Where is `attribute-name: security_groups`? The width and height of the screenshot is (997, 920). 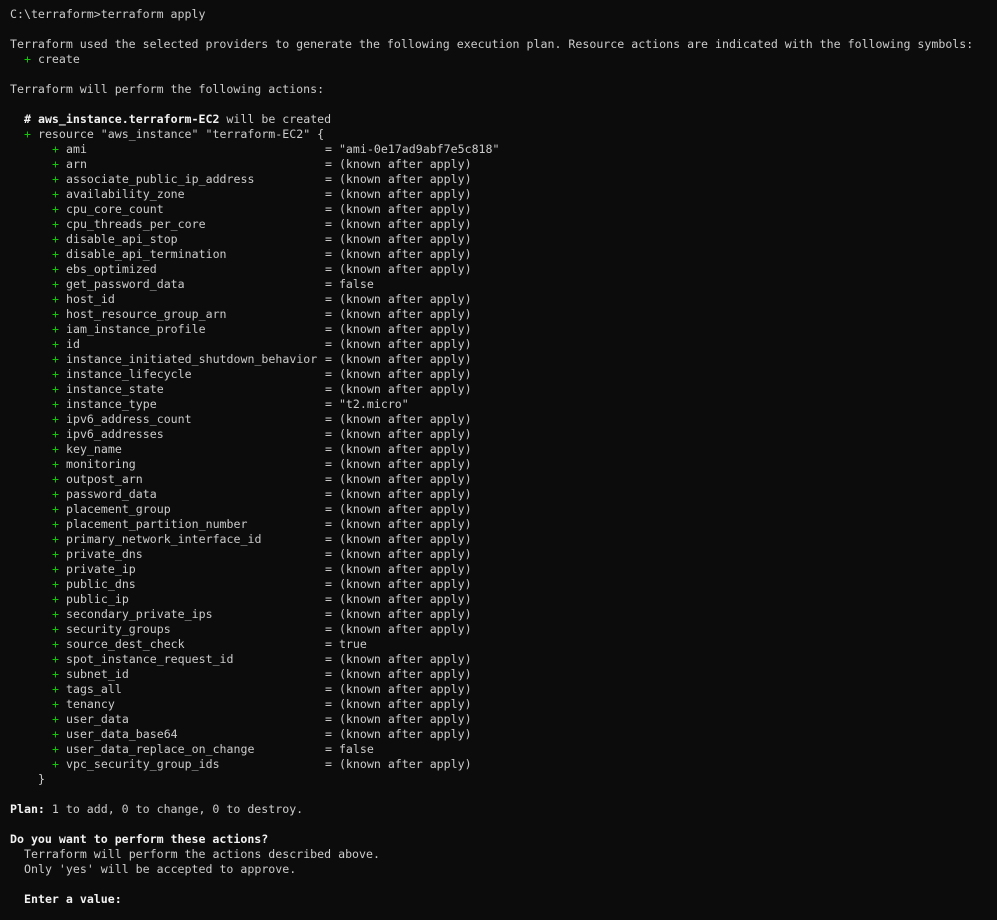 attribute-name: security_groups is located at coordinates (118, 629).